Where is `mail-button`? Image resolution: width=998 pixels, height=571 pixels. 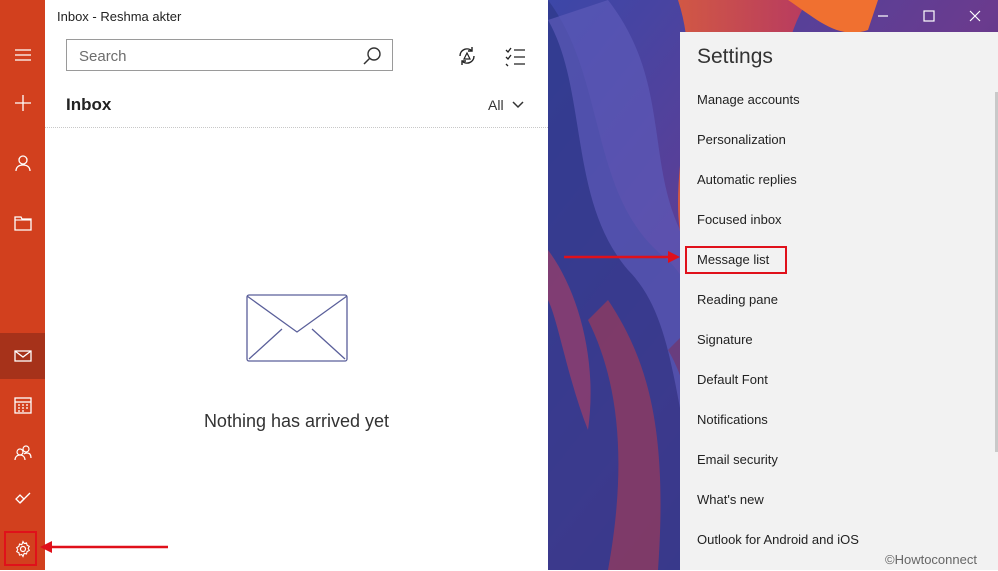
mail-button is located at coordinates (22, 356).